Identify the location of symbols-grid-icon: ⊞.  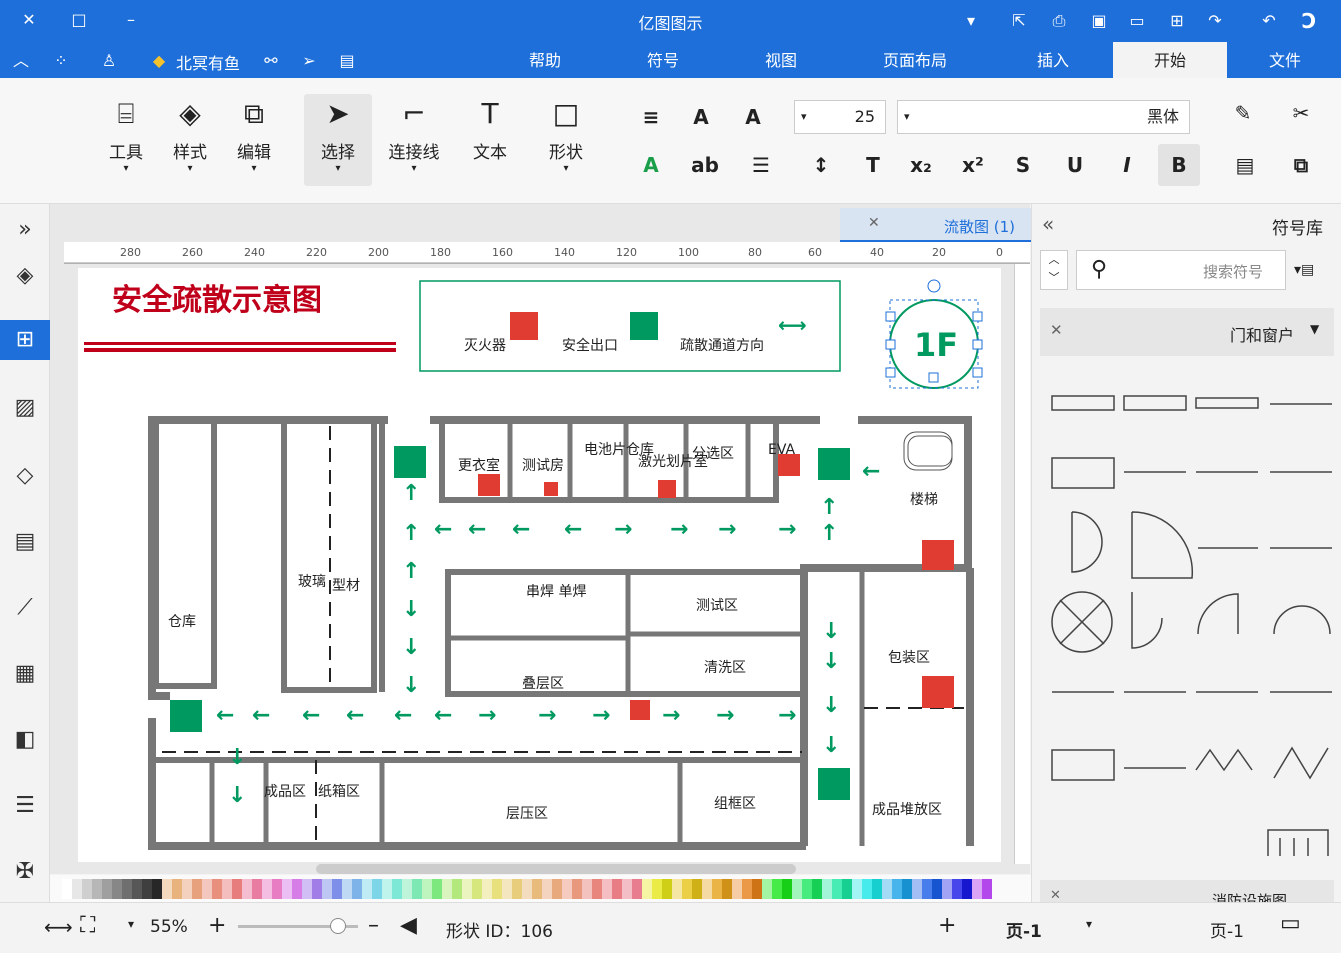
(25, 340).